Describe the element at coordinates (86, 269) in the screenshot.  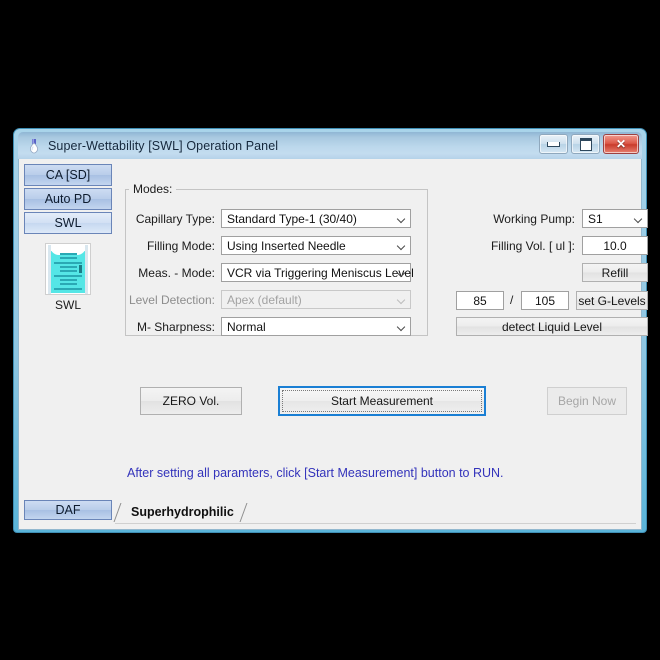
I see `beaker-wall-right` at that location.